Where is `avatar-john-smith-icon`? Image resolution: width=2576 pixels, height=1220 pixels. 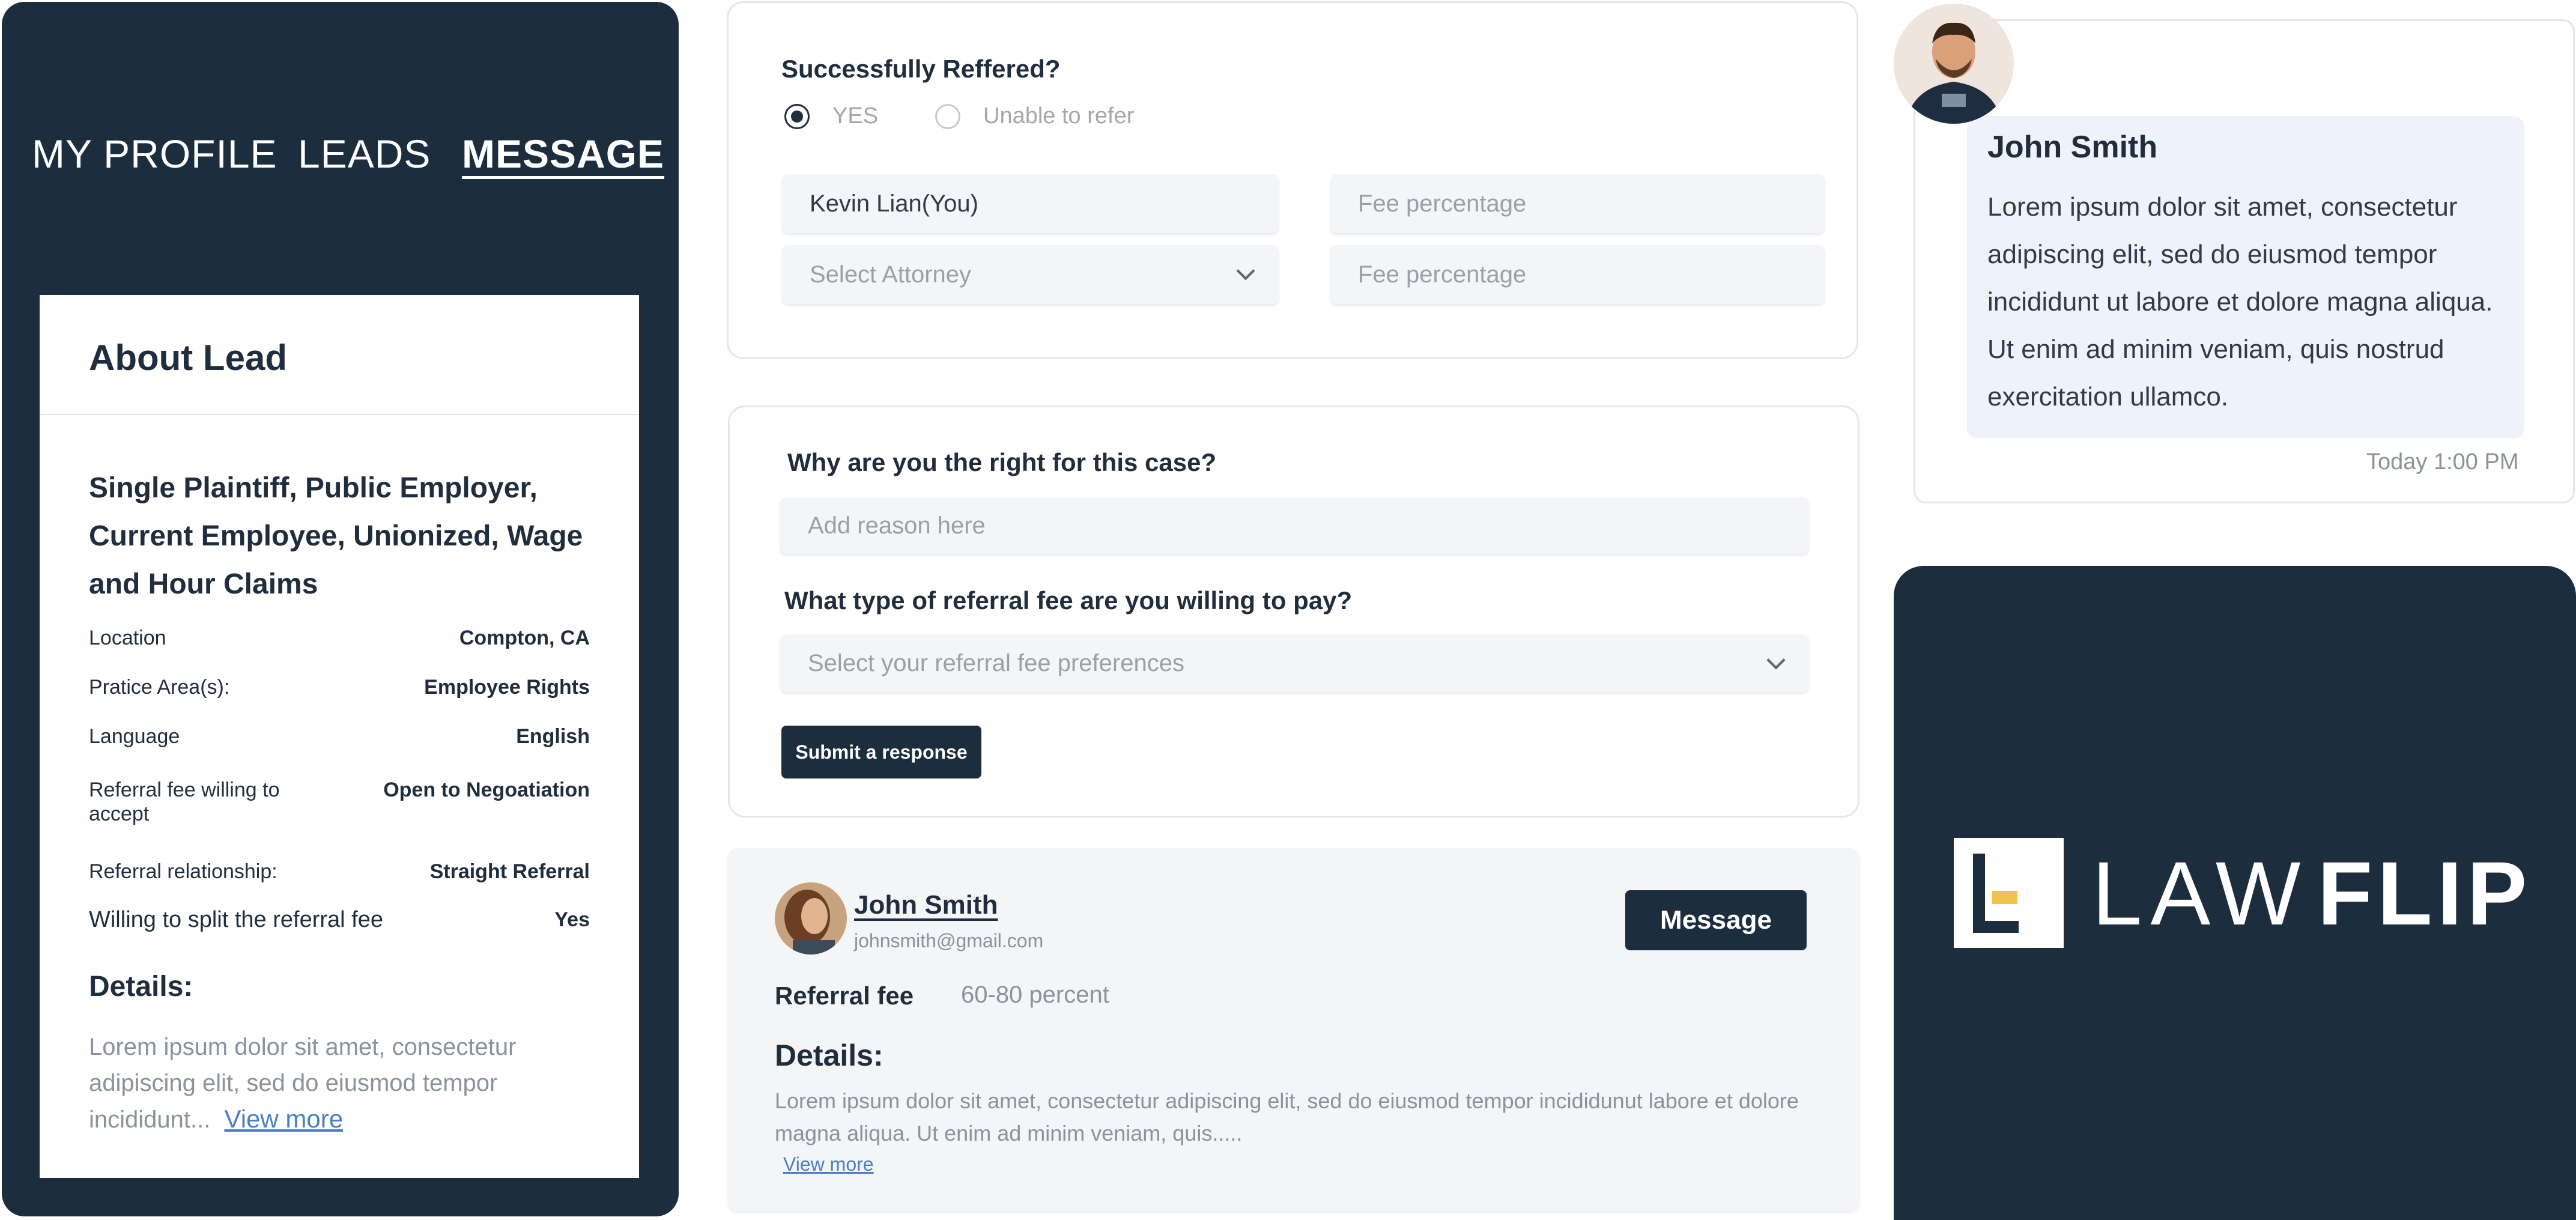
avatar-john-smith-icon is located at coordinates (811, 918).